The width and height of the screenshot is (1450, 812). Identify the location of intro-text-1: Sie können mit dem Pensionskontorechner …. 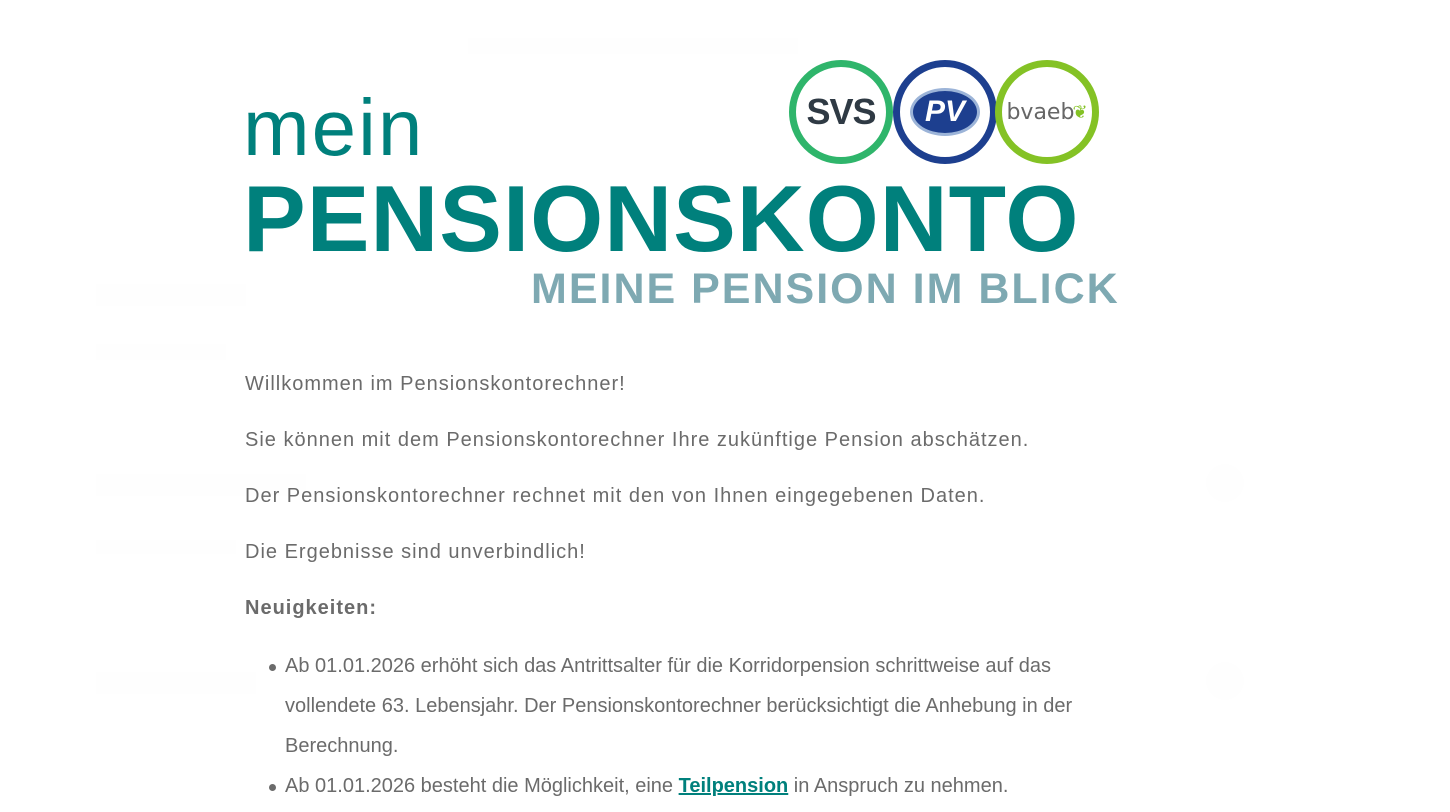
(637, 440).